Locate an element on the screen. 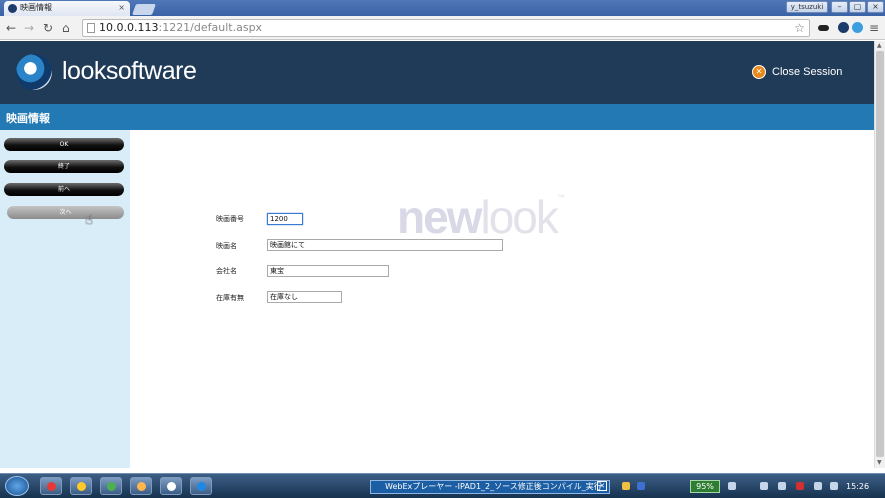 The image size is (885, 498). stock-field: 在庫なし is located at coordinates (304, 297).